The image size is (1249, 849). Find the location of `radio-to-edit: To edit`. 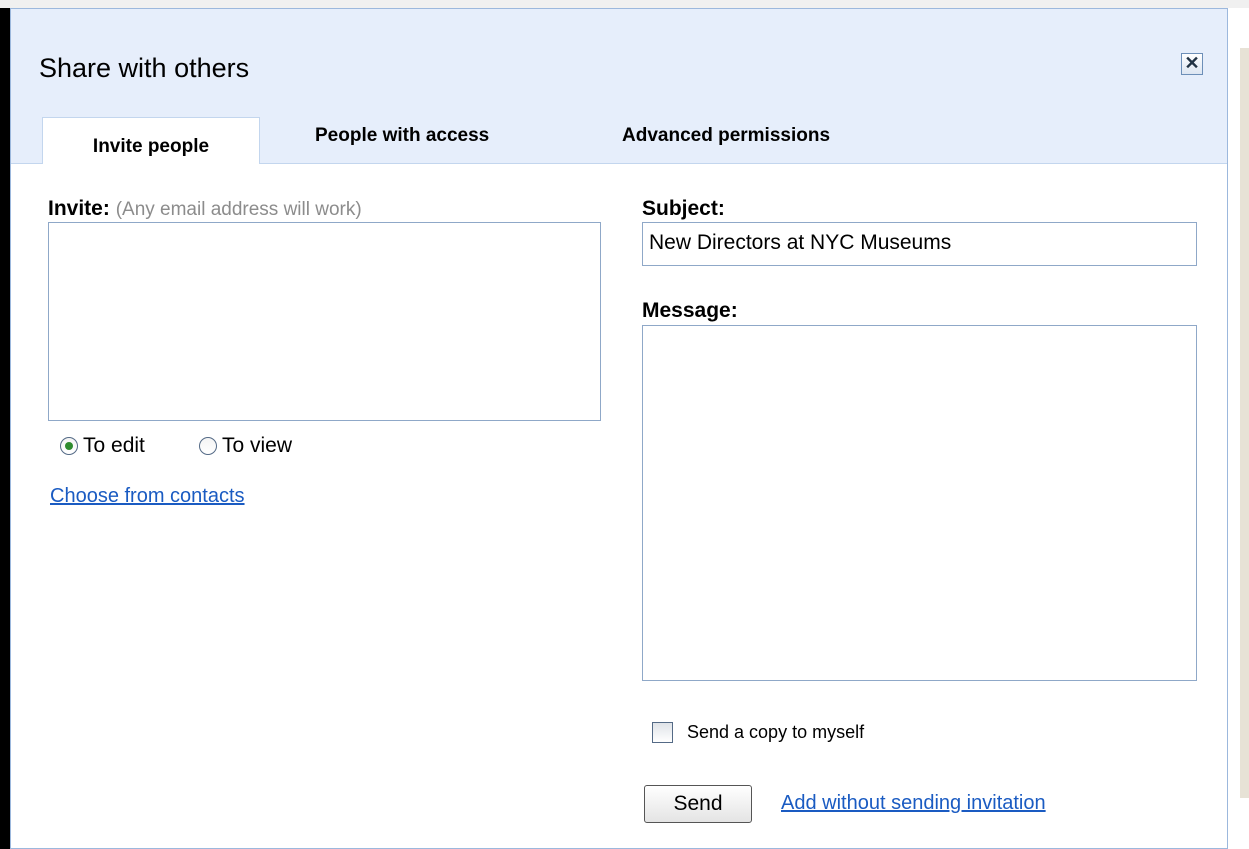

radio-to-edit: To edit is located at coordinates (102, 446).